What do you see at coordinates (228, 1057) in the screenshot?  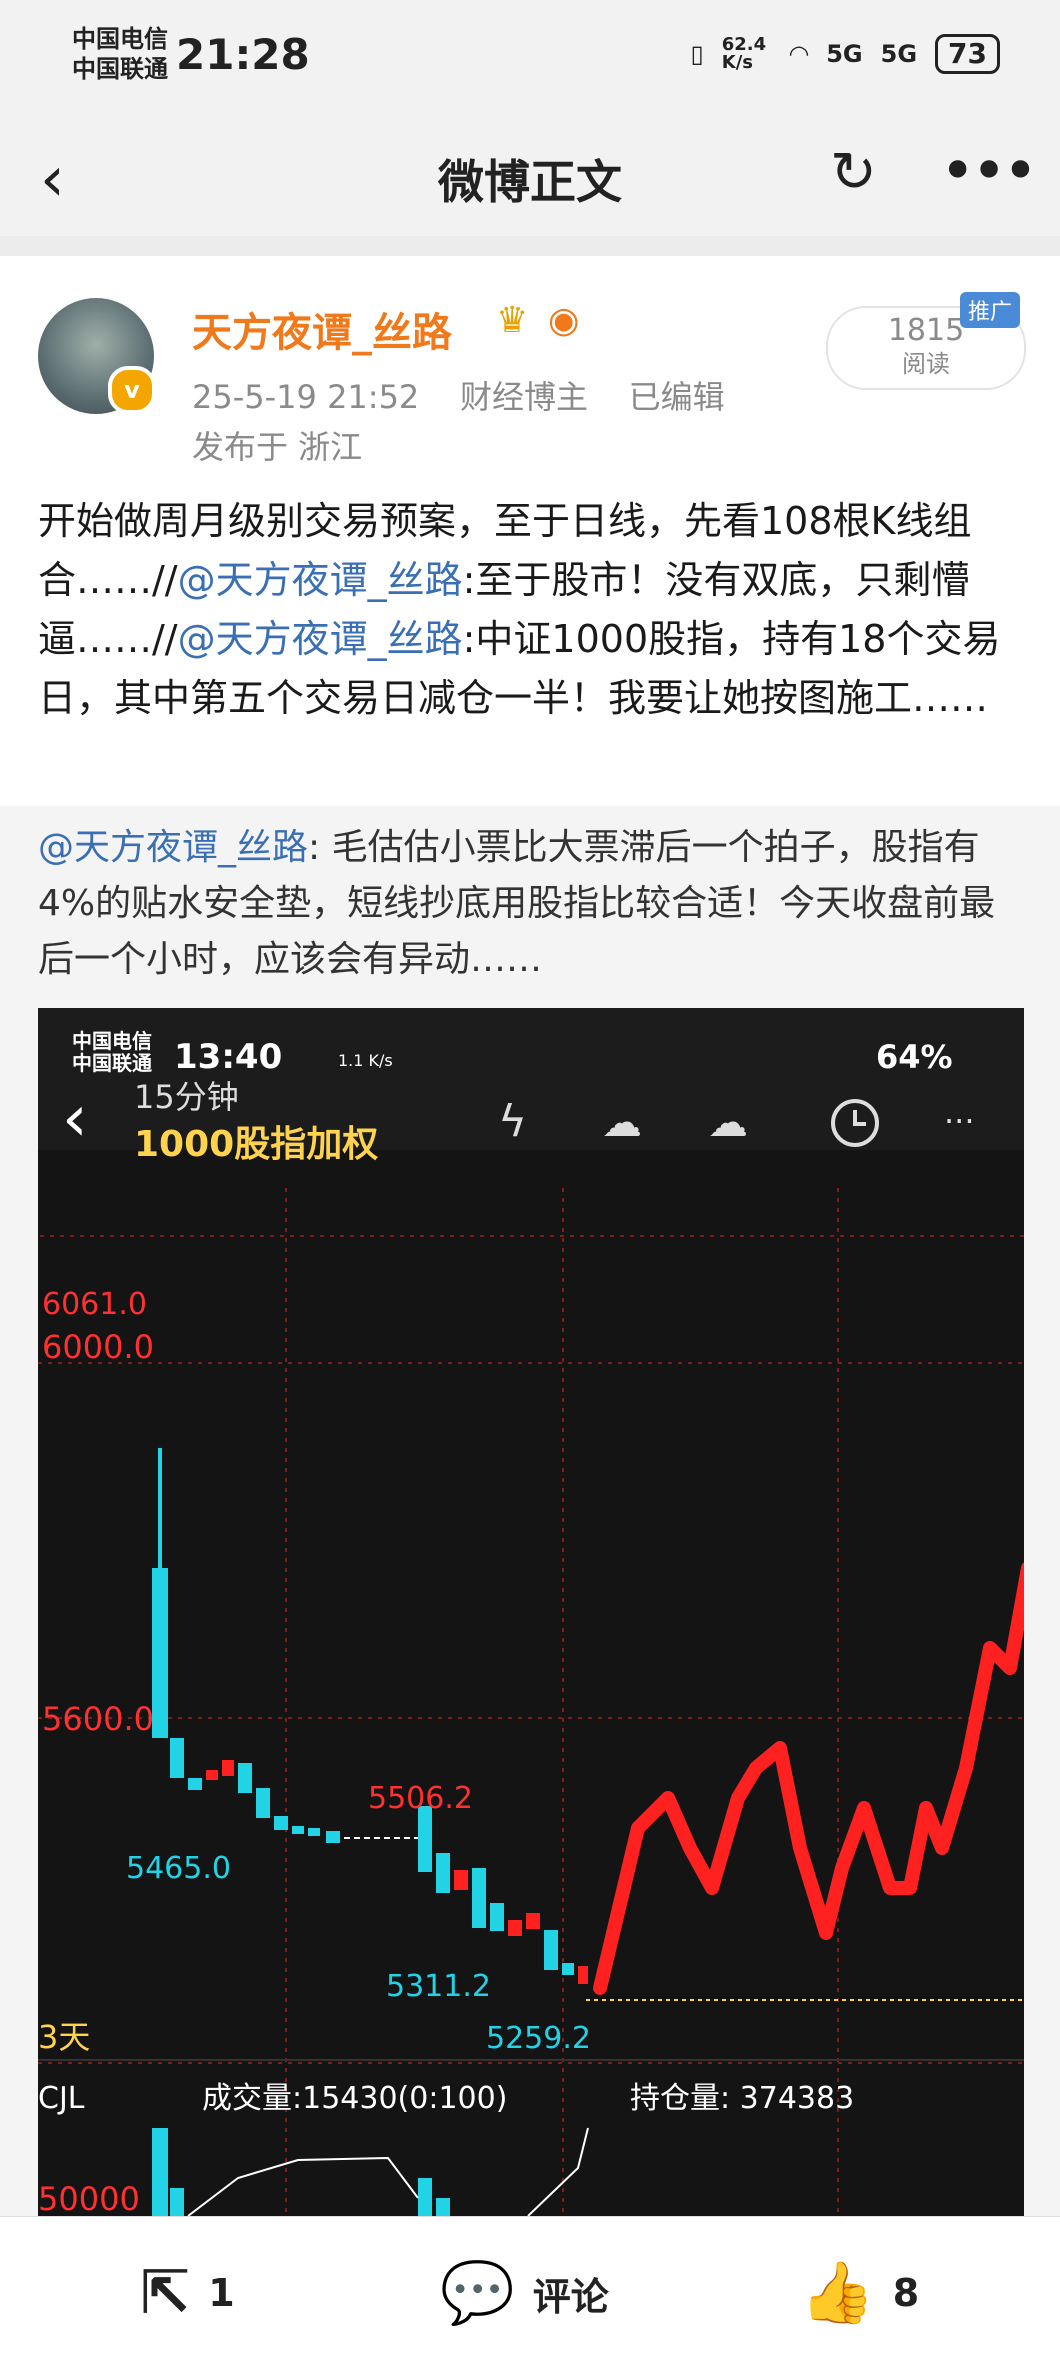 I see `embedded-time: 13:40` at bounding box center [228, 1057].